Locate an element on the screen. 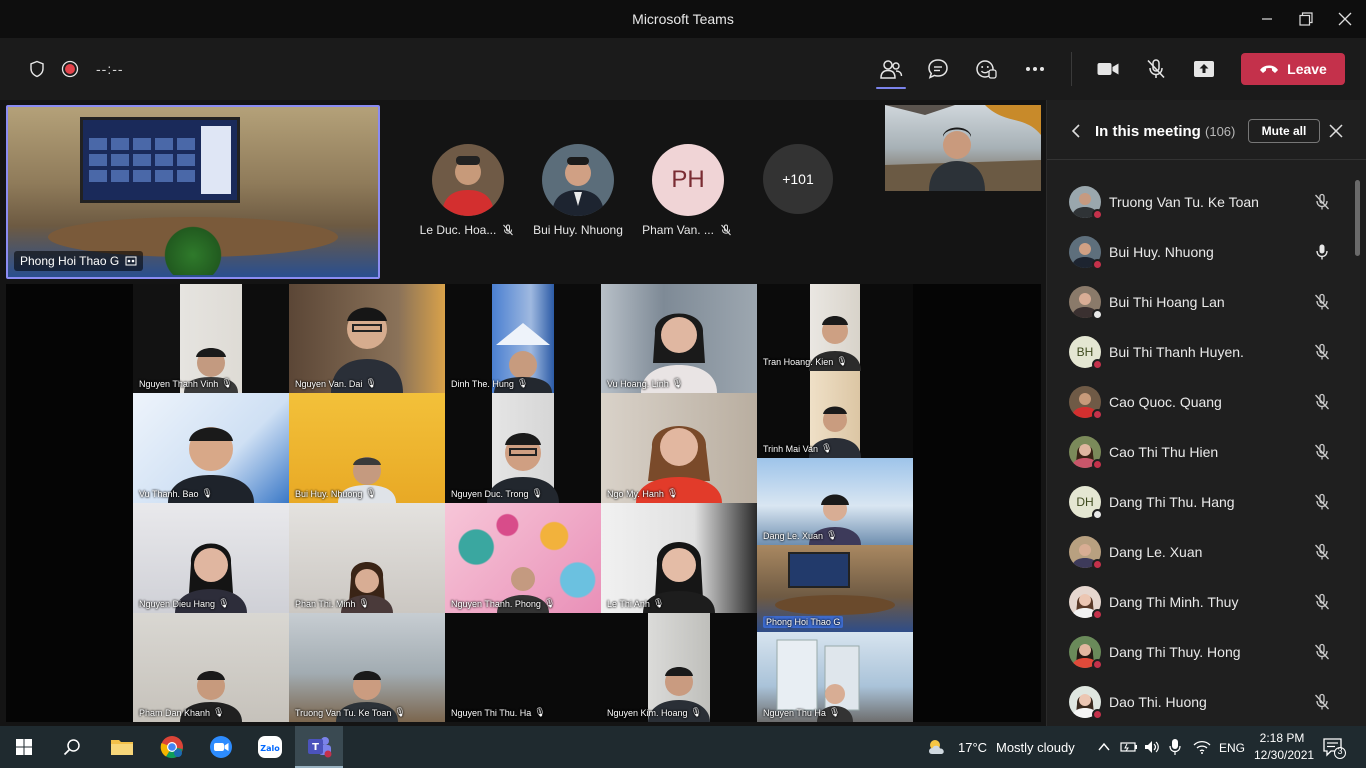 The height and width of the screenshot is (768, 1366). camera-button is located at coordinates (1108, 69).